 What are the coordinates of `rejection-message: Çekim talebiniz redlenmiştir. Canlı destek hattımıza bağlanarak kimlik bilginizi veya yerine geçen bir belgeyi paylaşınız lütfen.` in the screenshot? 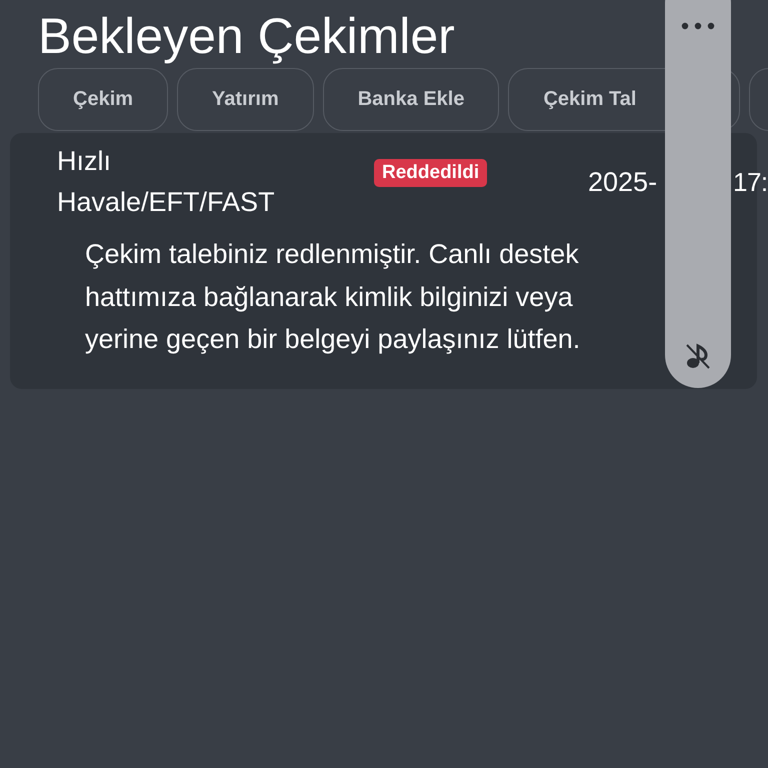 It's located at (333, 297).